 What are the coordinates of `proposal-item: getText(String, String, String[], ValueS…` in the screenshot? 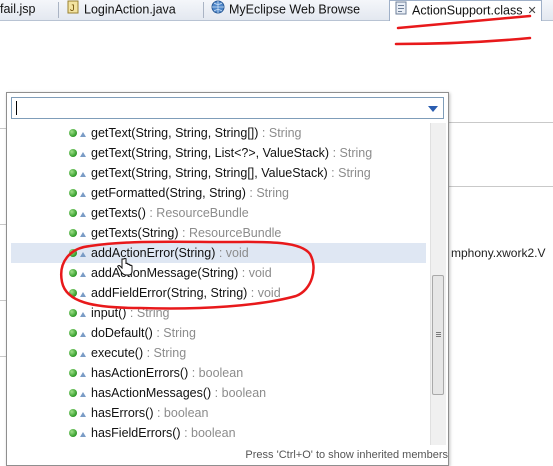 It's located at (218, 173).